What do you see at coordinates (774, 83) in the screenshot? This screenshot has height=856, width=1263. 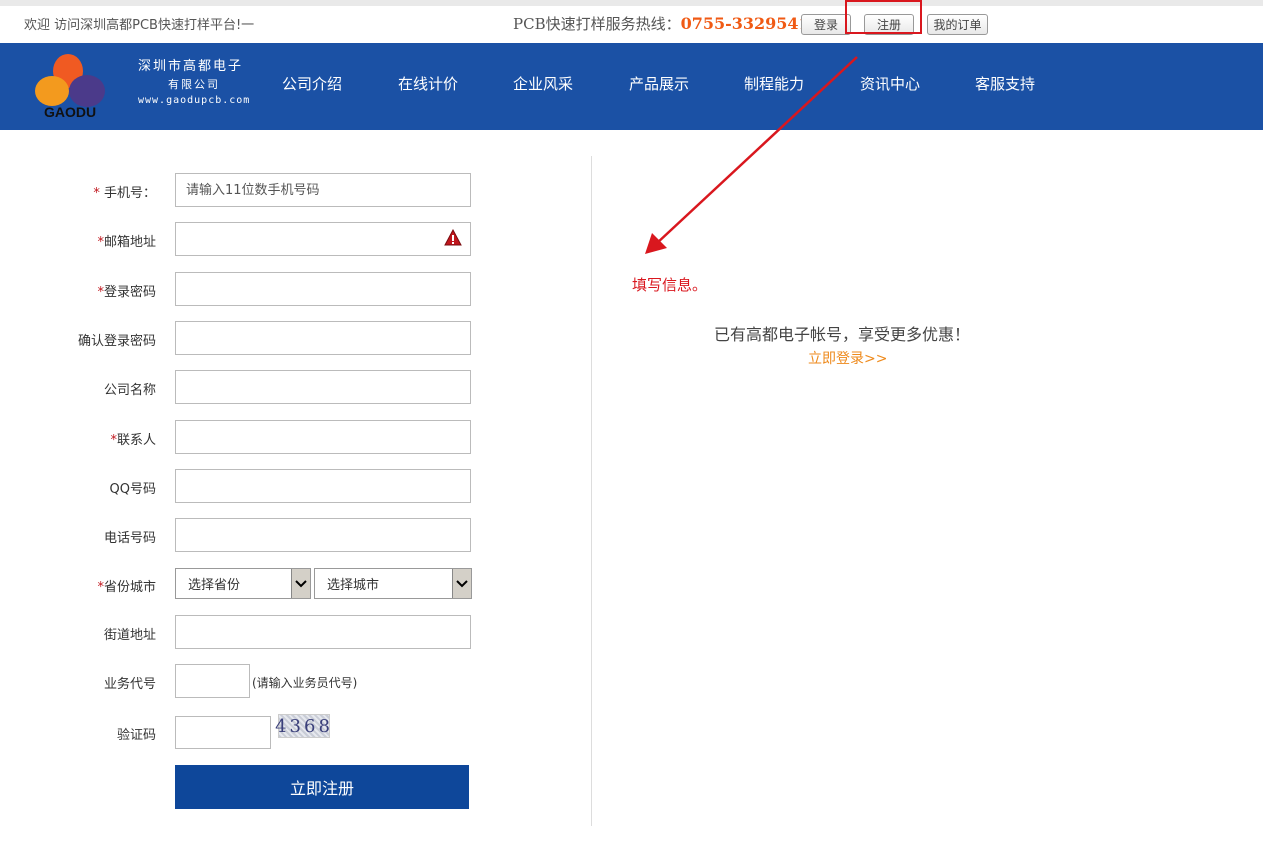 I see `nav-item-capability: 制程能力` at bounding box center [774, 83].